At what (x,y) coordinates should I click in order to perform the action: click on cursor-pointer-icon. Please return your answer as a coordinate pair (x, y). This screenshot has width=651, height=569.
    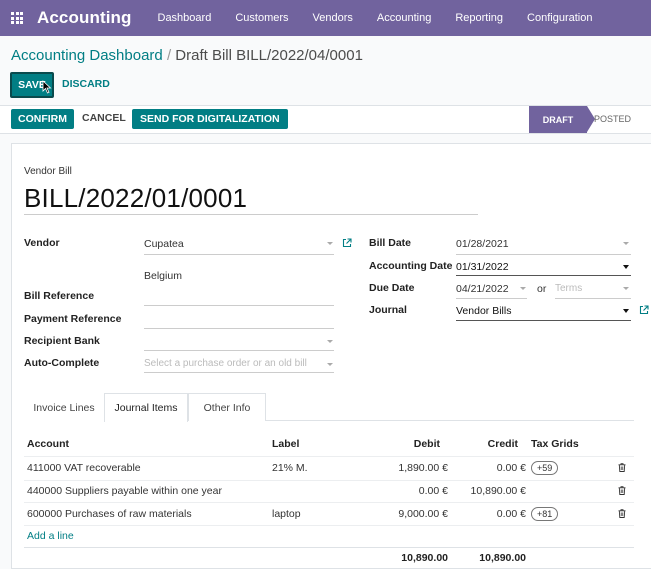
    Looking at the image, I should click on (47, 87).